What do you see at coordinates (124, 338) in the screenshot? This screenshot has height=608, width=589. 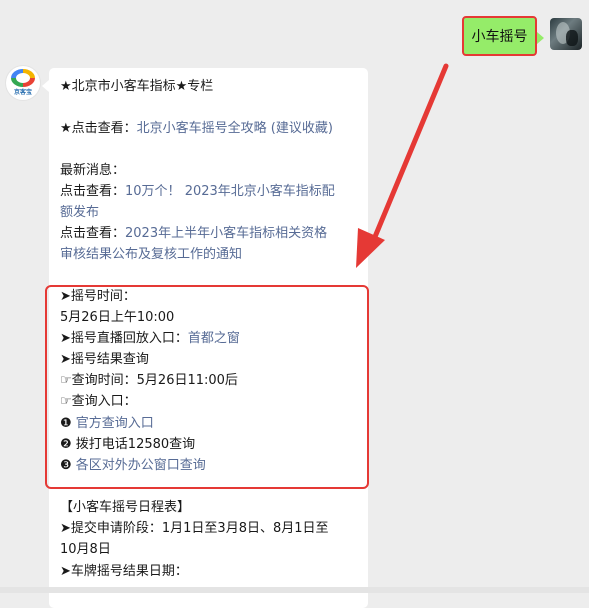 I see `live-prefix: ➤摇号直播回放入口：` at bounding box center [124, 338].